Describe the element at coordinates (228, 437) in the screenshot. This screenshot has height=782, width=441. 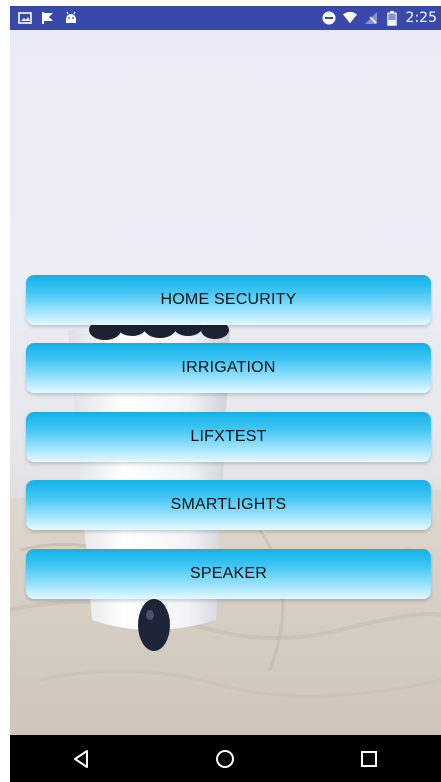
I see `lifxtest-button: LIFXTEST` at that location.